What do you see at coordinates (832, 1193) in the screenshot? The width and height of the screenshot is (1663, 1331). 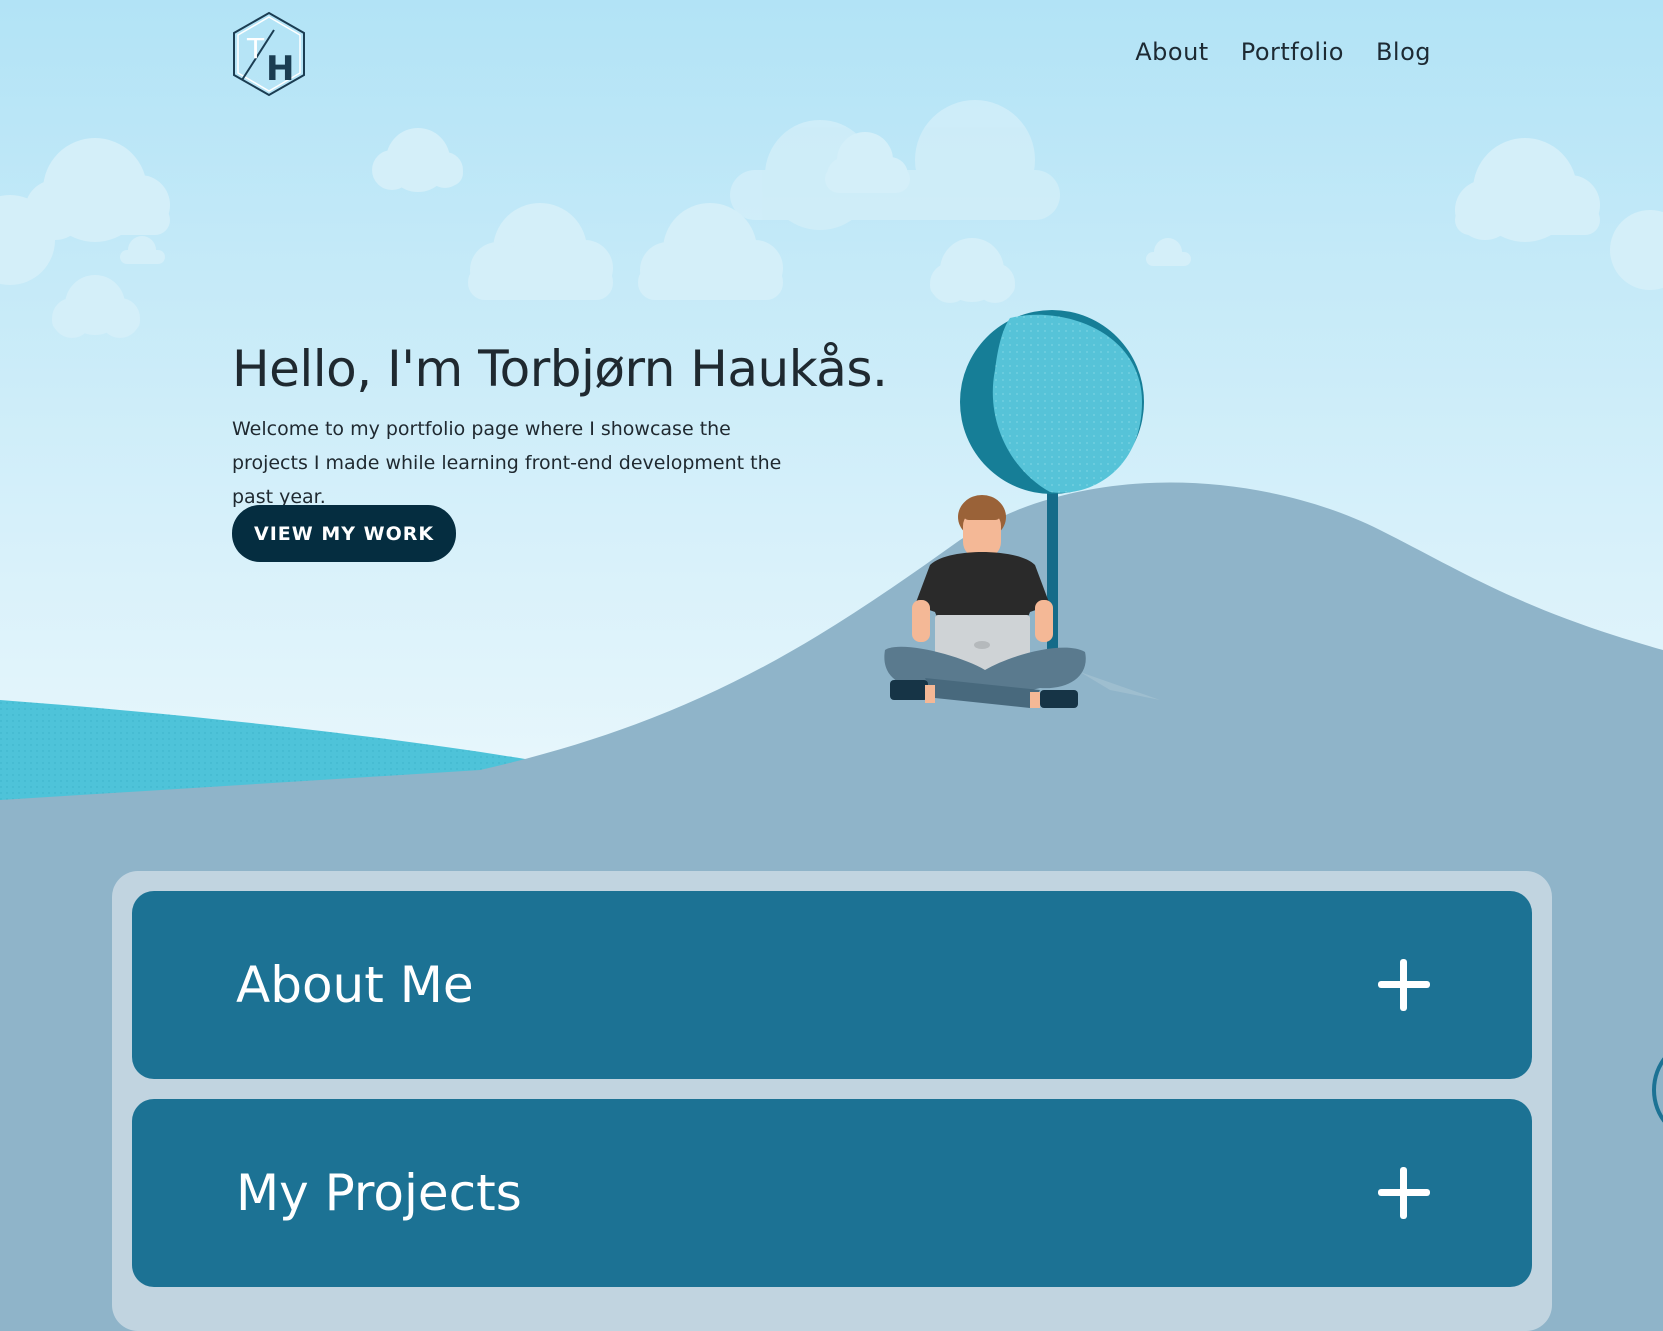 I see `accordion-item-my-projects: My Projects` at bounding box center [832, 1193].